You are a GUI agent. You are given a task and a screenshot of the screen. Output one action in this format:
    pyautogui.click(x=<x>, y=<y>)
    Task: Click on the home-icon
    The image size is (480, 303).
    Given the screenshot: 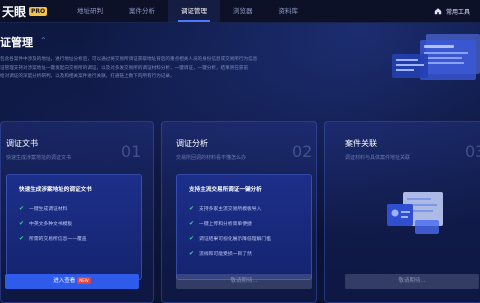 What is the action you would take?
    pyautogui.click(x=438, y=11)
    